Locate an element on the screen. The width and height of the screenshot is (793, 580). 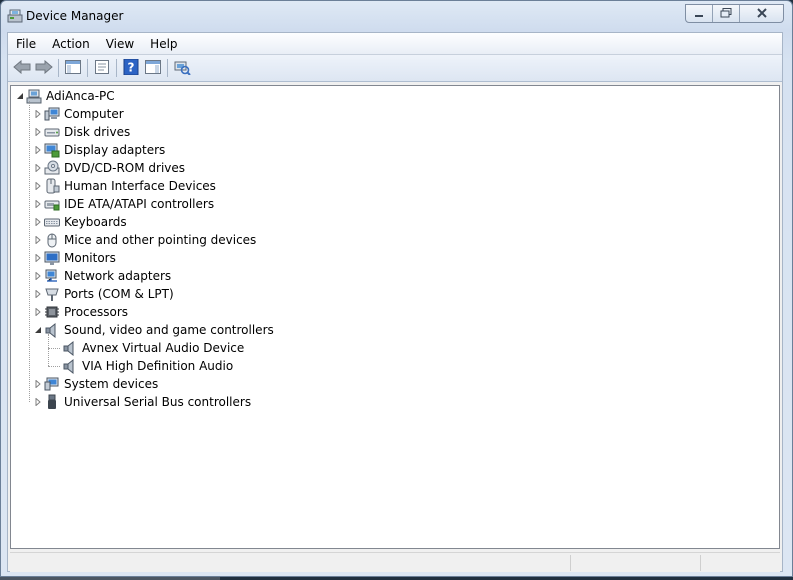
menu-bar: File Action View Help is located at coordinates (395, 44).